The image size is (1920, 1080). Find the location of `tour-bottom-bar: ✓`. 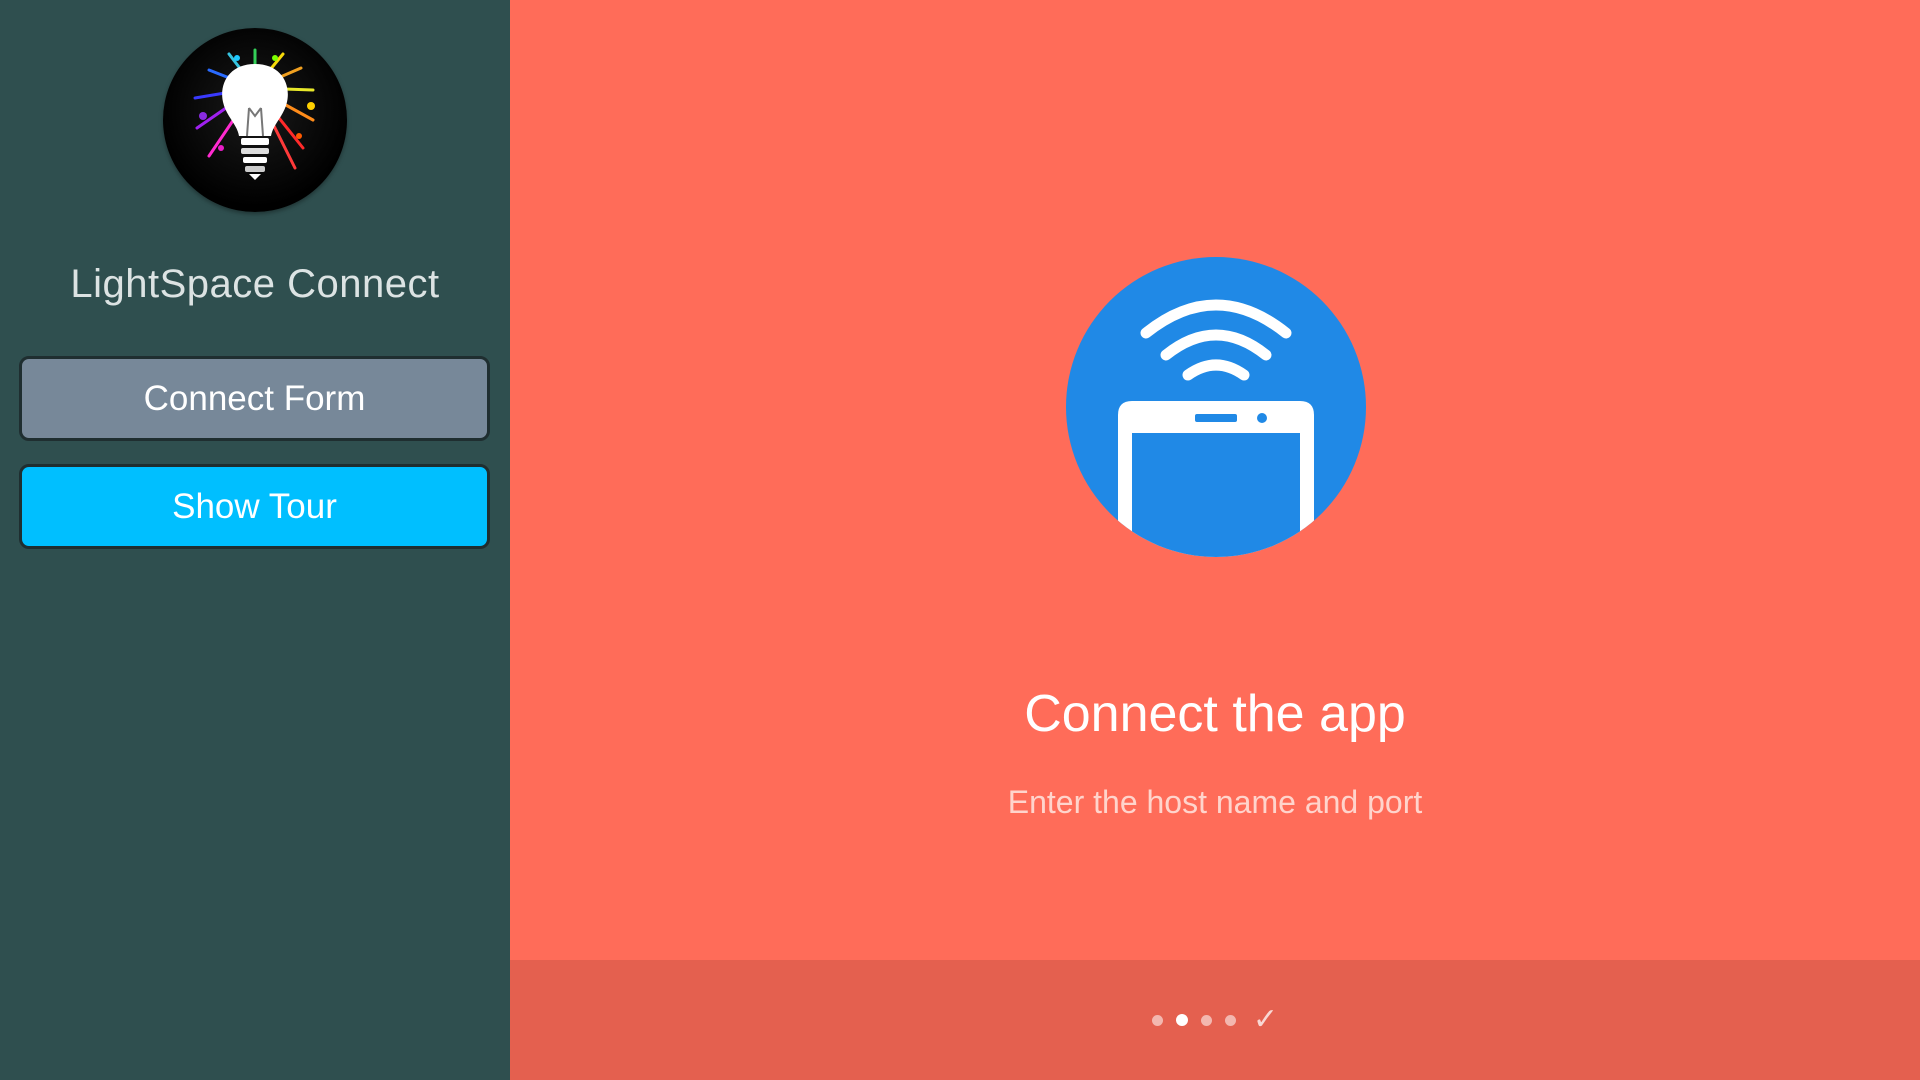

tour-bottom-bar: ✓ is located at coordinates (1215, 1020).